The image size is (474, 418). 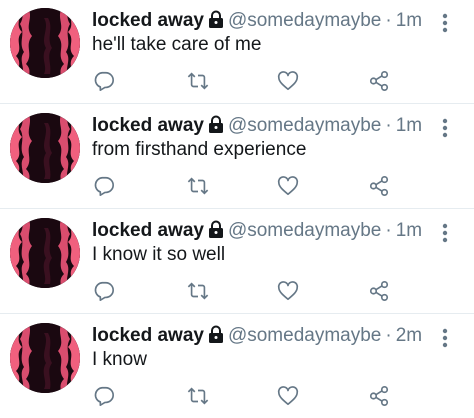 What do you see at coordinates (119, 359) in the screenshot?
I see `tweet-text: I know` at bounding box center [119, 359].